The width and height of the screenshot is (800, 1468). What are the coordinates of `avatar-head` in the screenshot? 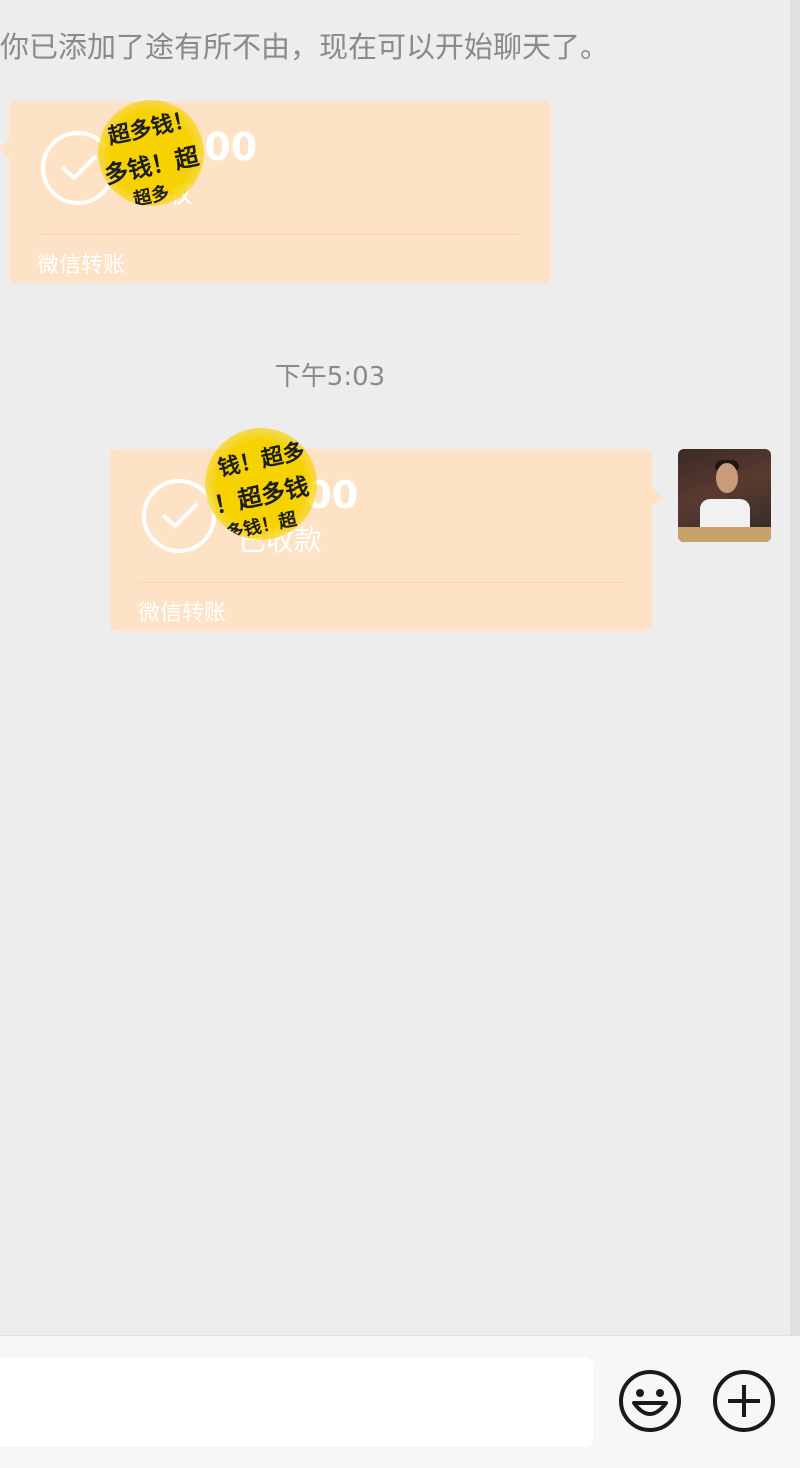 It's located at (727, 478).